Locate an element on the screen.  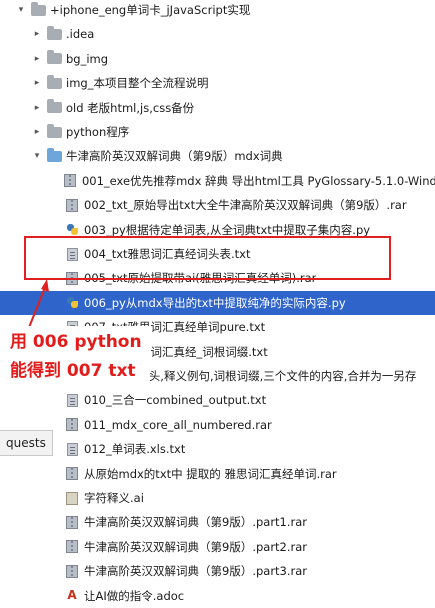
highlight-box is located at coordinates (207, 258).